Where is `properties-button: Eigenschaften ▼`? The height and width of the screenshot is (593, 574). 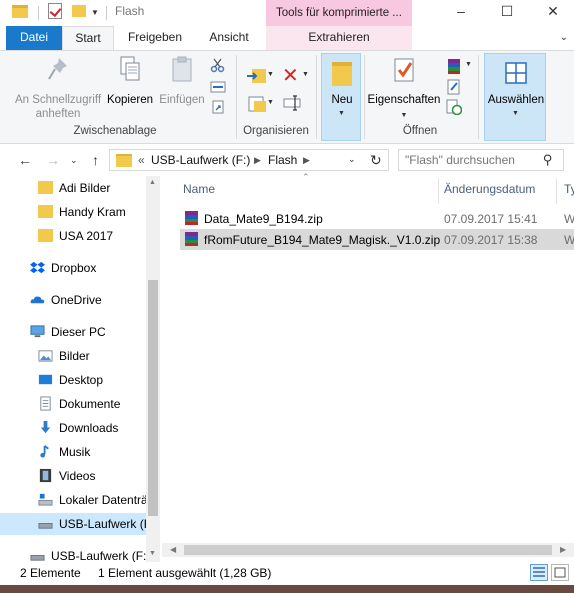 properties-button: Eigenschaften ▼ is located at coordinates (404, 89).